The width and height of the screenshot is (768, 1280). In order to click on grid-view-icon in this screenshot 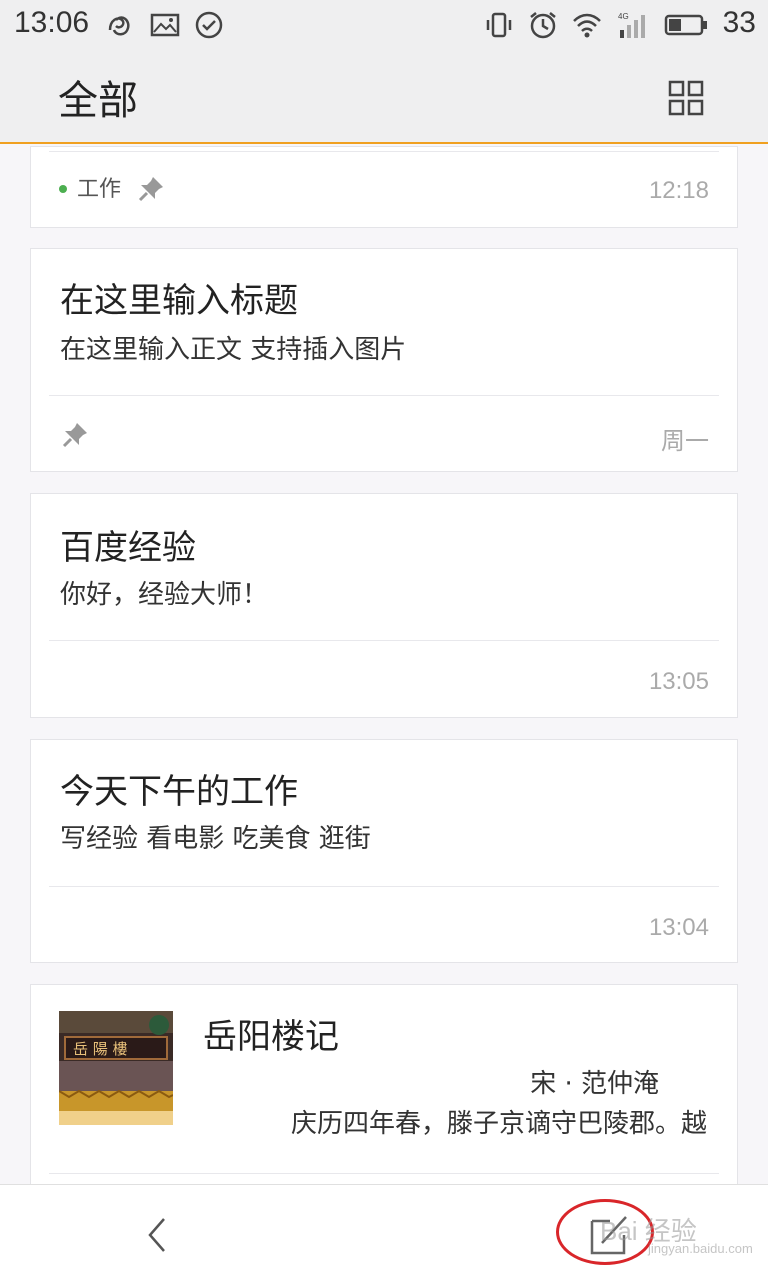, I will do `click(686, 98)`.